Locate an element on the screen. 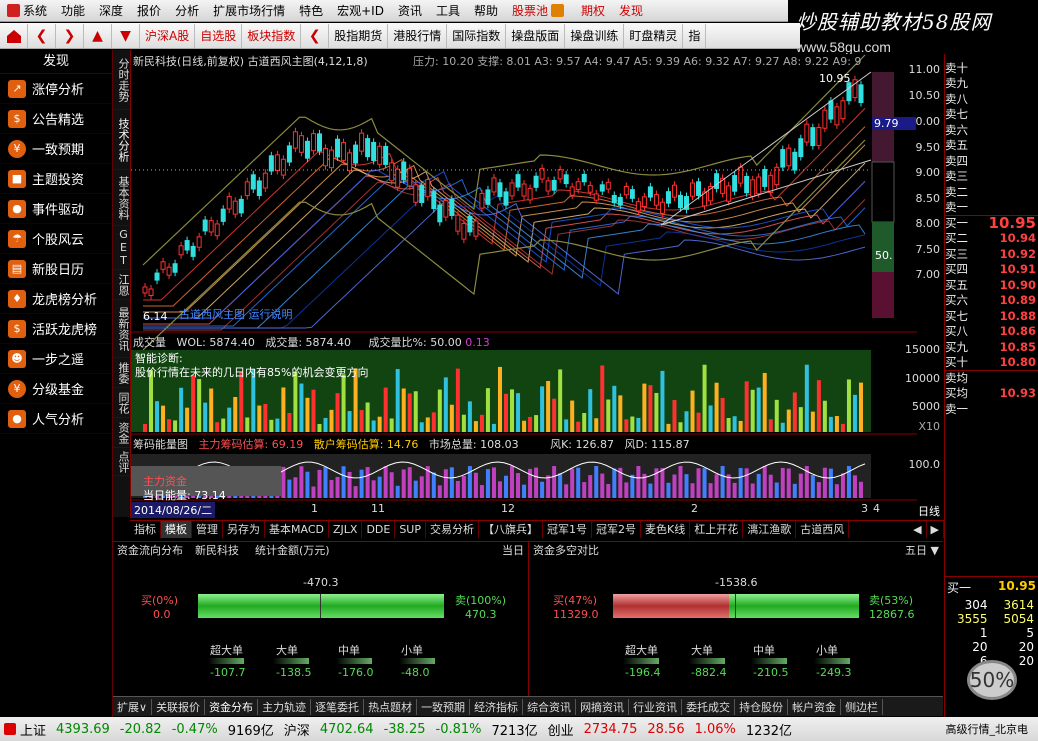  vtab-comment: 点评 is located at coordinates (121, 462).